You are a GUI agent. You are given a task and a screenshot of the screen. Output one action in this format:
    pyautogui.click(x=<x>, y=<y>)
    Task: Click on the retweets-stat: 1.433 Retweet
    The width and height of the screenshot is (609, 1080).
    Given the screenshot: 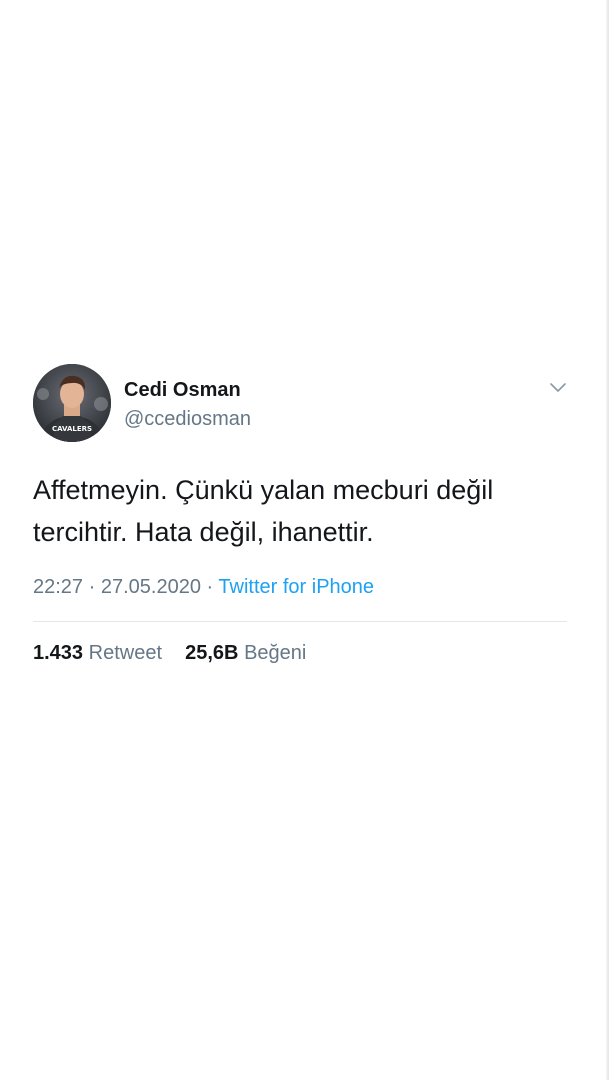 What is the action you would take?
    pyautogui.click(x=100, y=653)
    